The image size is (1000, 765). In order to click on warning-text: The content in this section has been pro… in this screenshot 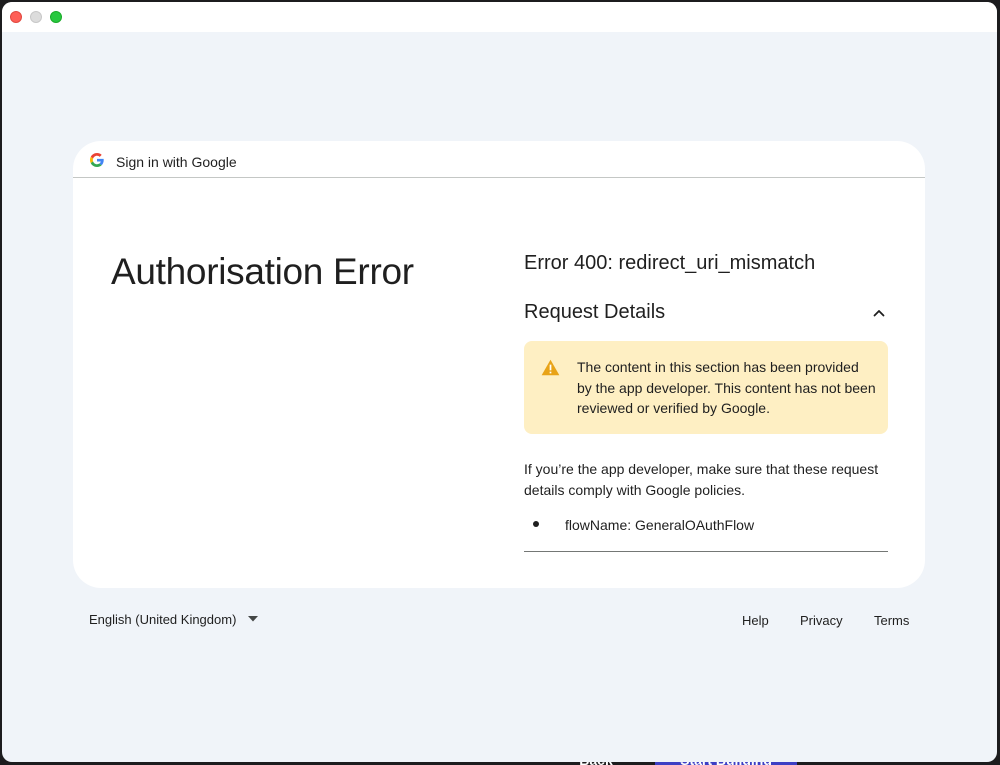, I will do `click(726, 387)`.